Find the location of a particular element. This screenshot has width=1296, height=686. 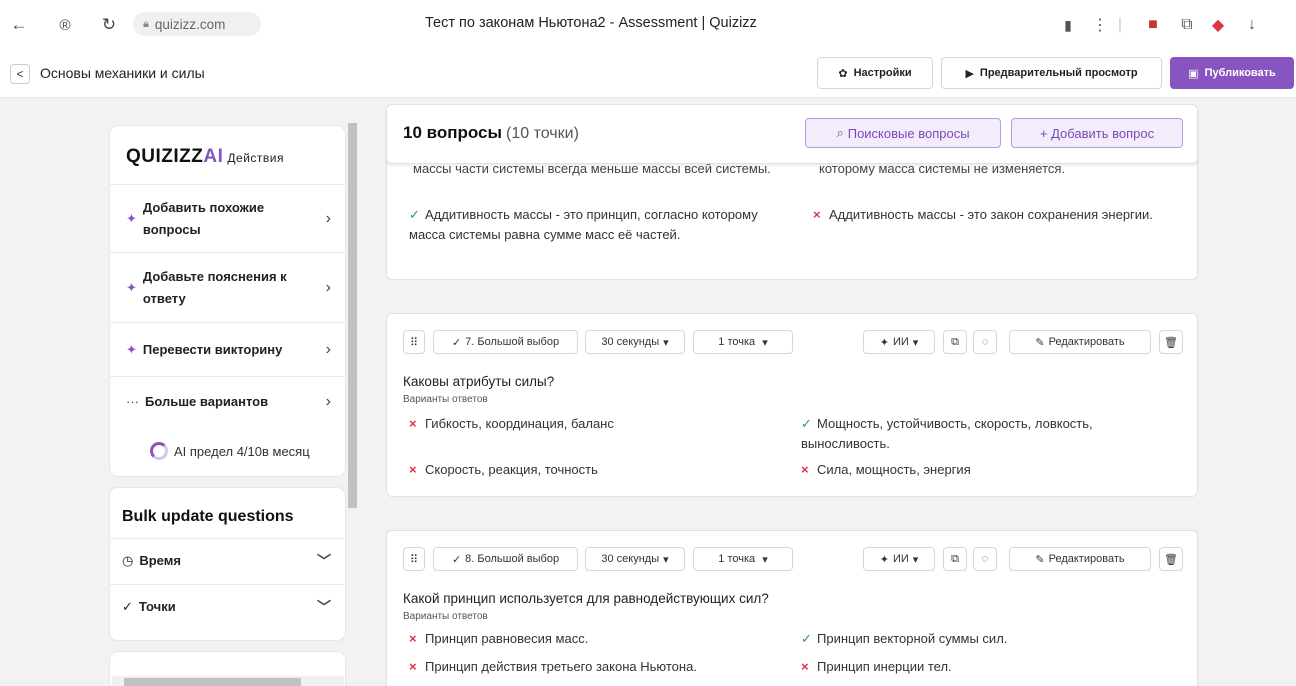

progress-ring-icon is located at coordinates (159, 451).